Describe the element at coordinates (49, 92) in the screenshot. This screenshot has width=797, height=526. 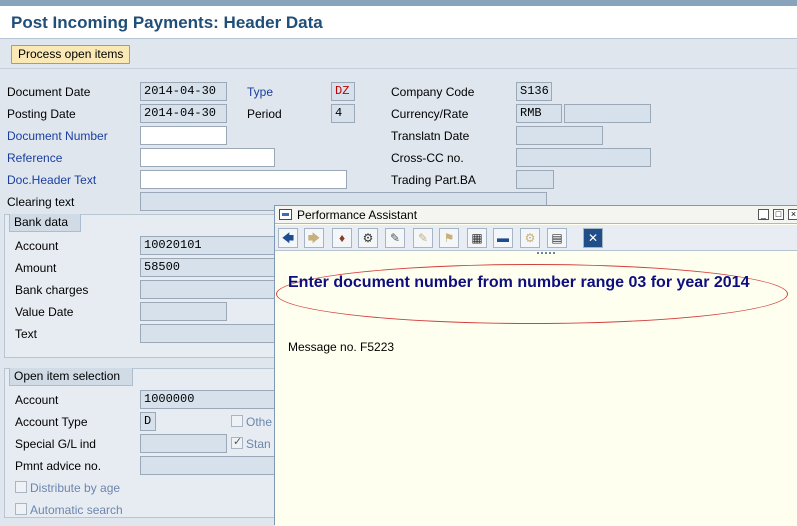
I see `document-date-label: Document Date` at that location.